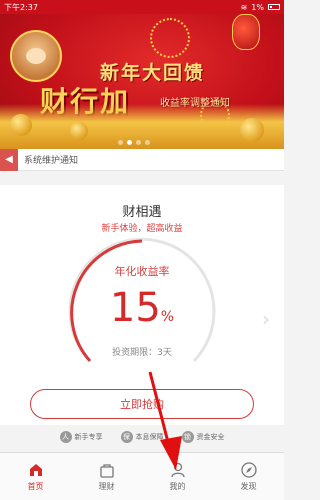  Describe the element at coordinates (106, 486) in the screenshot. I see `tab-label: 理财` at that location.